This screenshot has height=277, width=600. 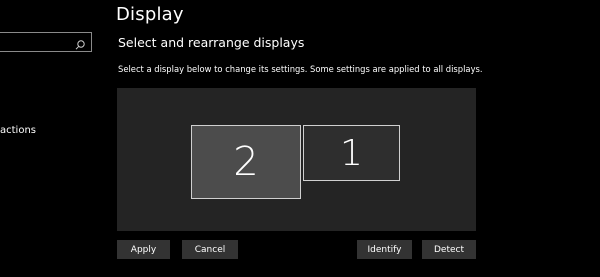 I want to click on cancel-button: Cancel, so click(x=210, y=249).